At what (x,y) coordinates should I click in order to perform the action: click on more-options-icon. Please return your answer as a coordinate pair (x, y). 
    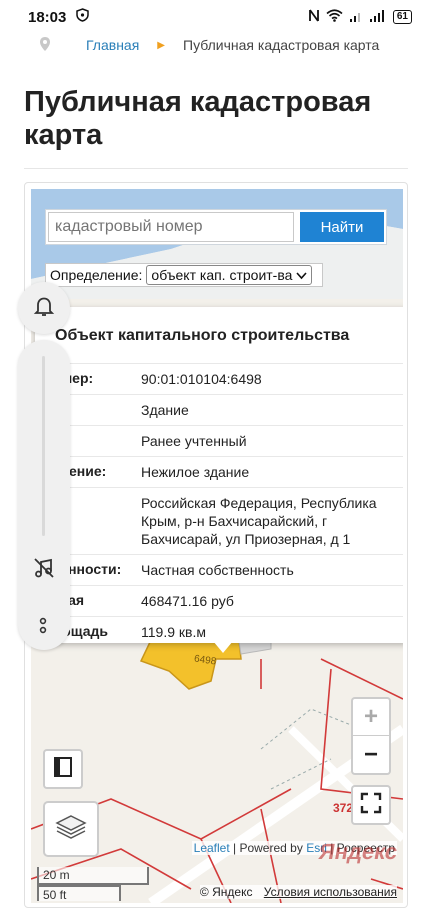
    Looking at the image, I should click on (43, 628).